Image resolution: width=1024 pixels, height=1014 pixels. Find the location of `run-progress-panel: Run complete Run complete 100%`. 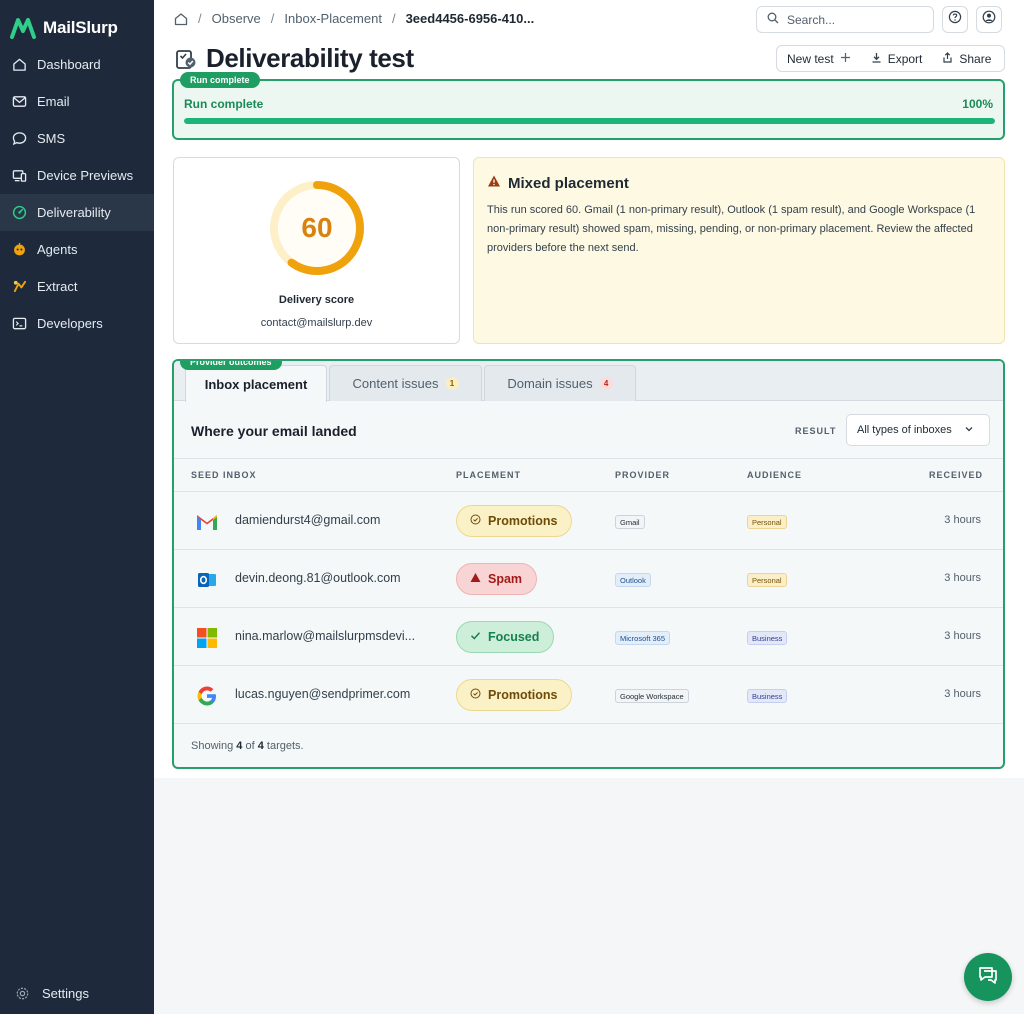

run-progress-panel: Run complete Run complete 100% is located at coordinates (588, 106).